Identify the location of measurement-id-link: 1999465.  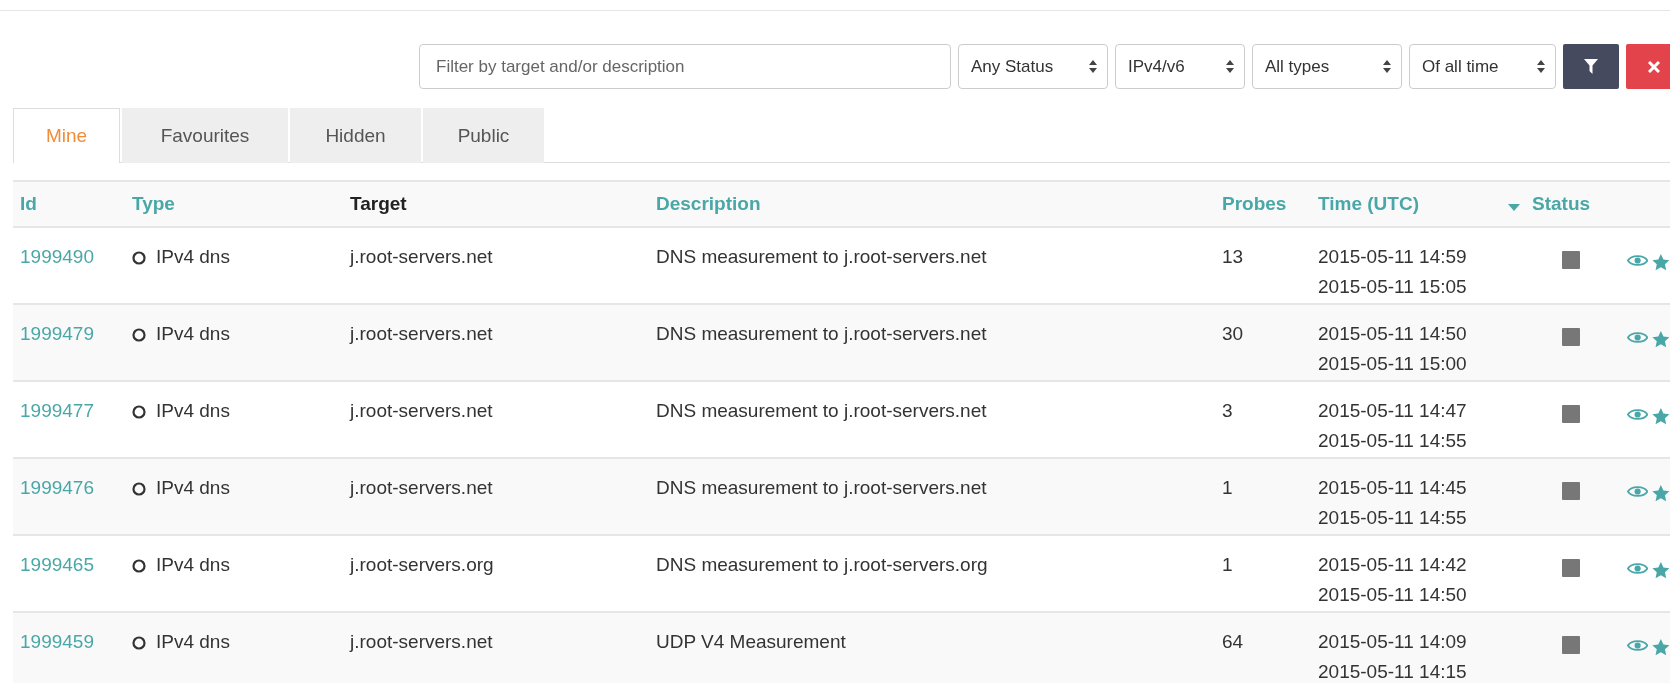
(69, 575).